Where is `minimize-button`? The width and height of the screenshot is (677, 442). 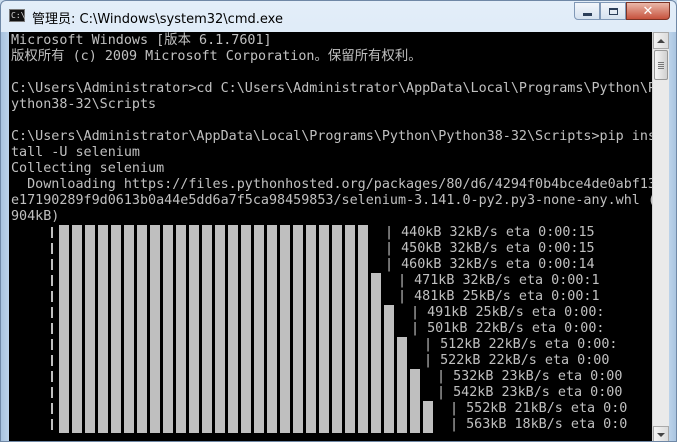 minimize-button is located at coordinates (587, 11).